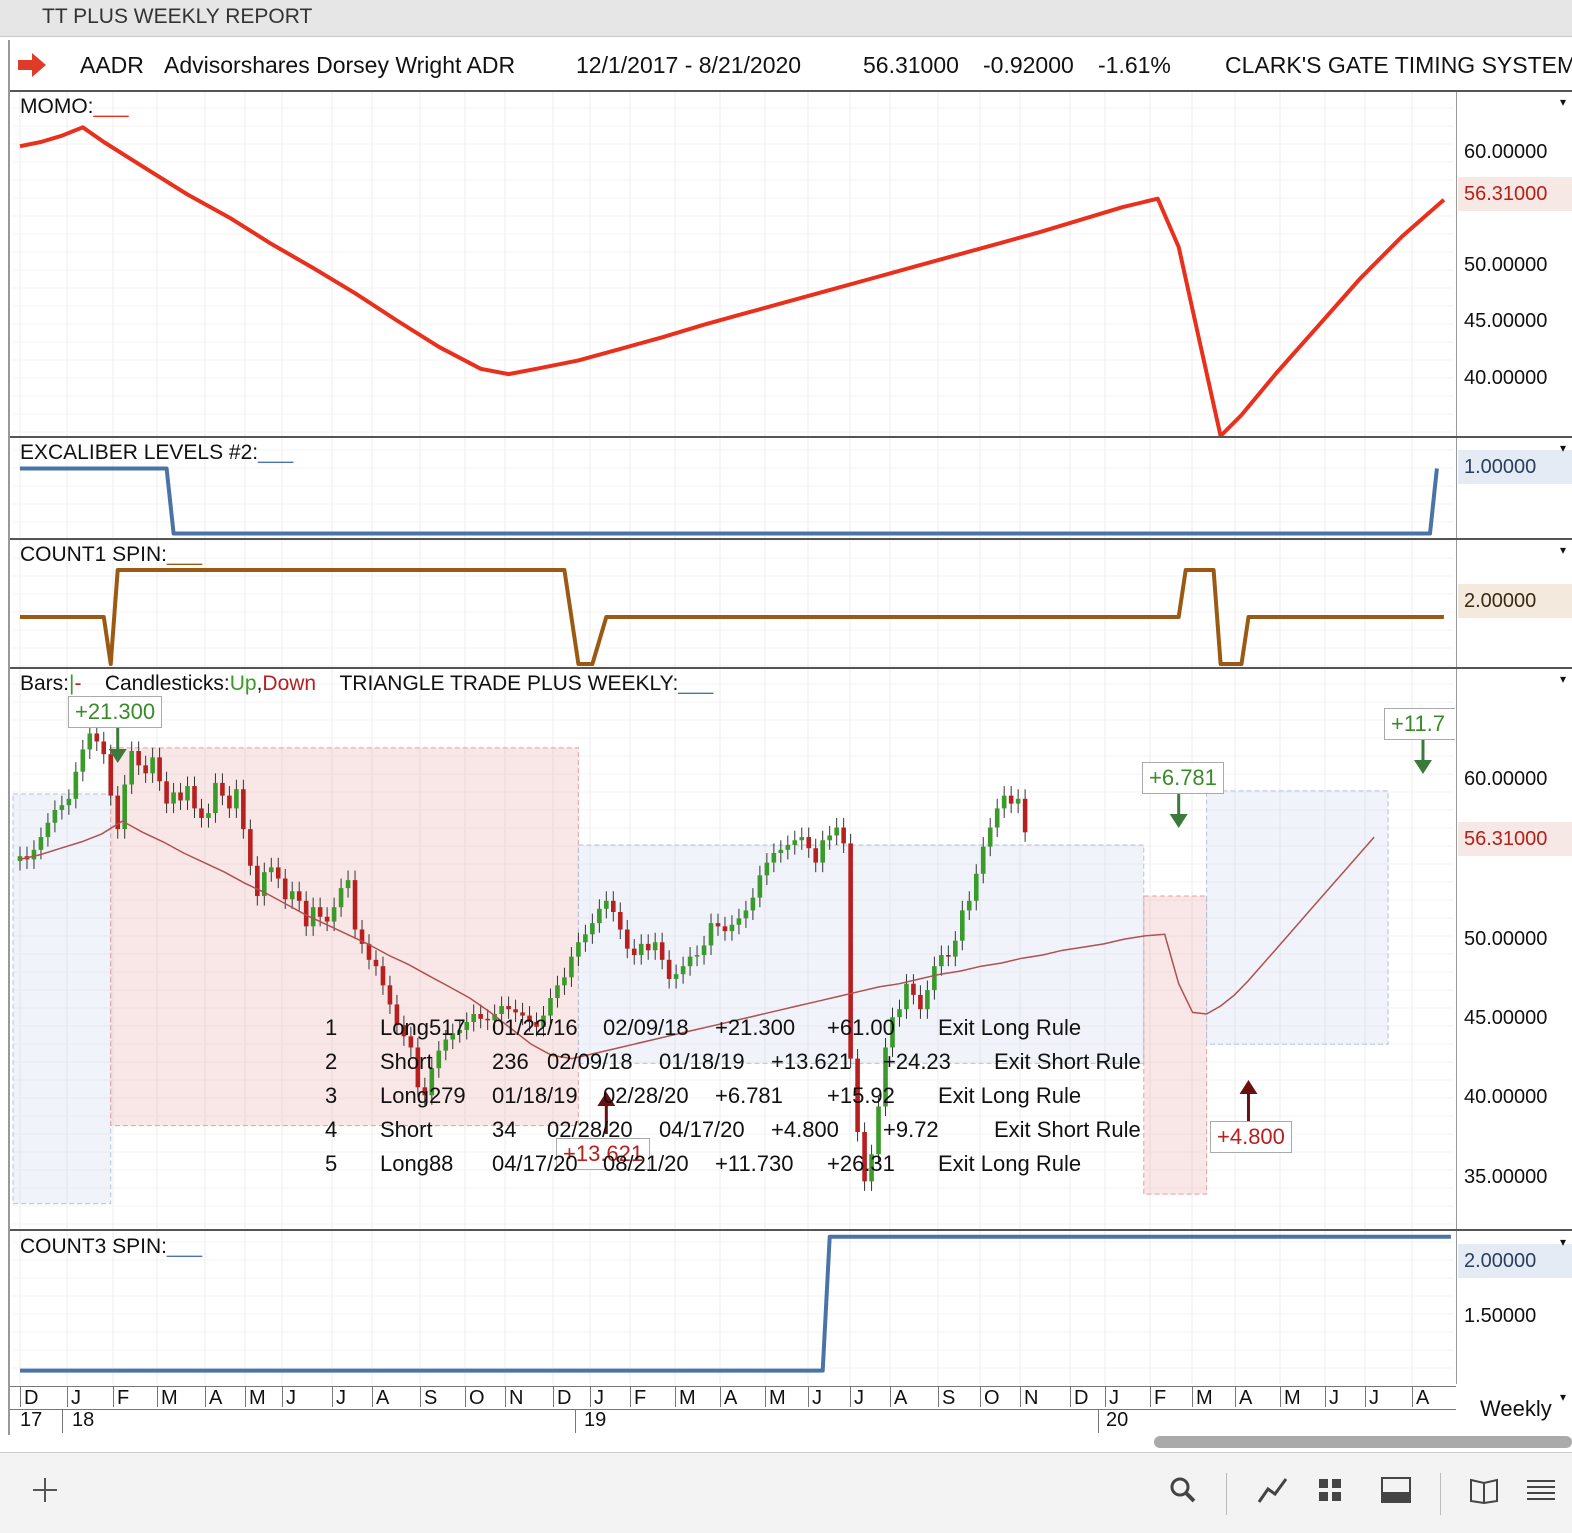 The image size is (1572, 1533). Describe the element at coordinates (949, 1398) in the screenshot. I see `month-tick-label: S` at that location.